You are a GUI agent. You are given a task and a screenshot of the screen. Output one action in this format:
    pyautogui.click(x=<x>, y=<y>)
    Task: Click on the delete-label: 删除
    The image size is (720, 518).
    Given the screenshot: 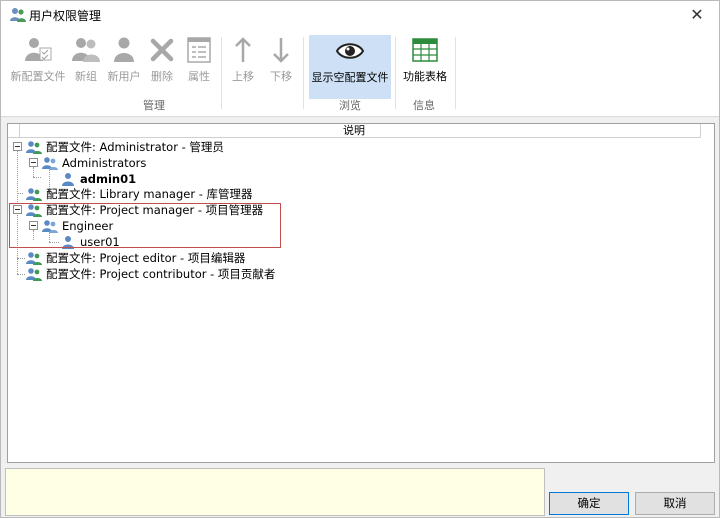 What is the action you would take?
    pyautogui.click(x=162, y=76)
    